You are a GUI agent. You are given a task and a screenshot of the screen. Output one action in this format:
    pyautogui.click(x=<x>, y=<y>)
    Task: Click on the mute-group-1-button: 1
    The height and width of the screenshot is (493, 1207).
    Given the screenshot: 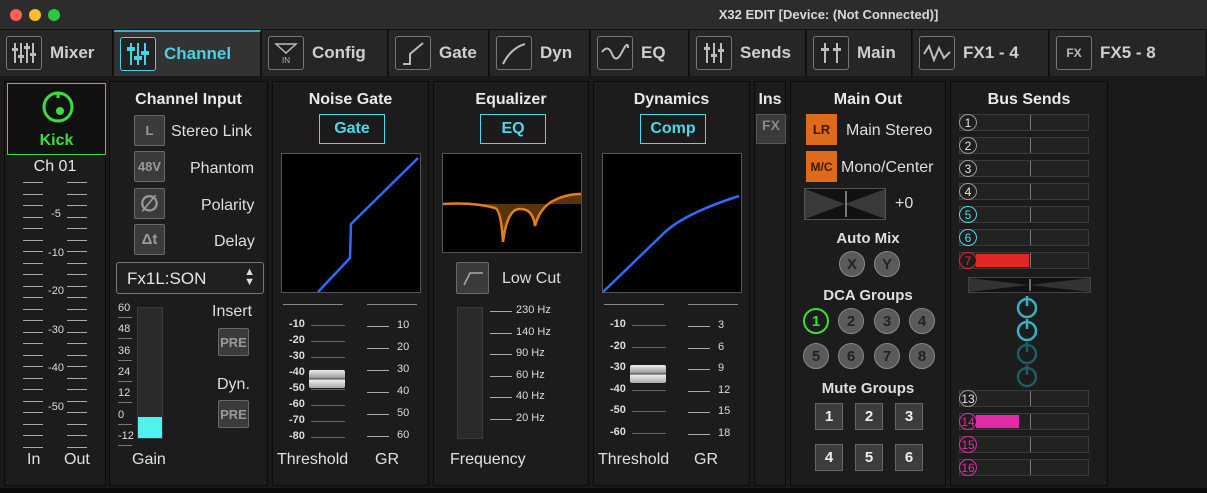 What is the action you would take?
    pyautogui.click(x=829, y=416)
    